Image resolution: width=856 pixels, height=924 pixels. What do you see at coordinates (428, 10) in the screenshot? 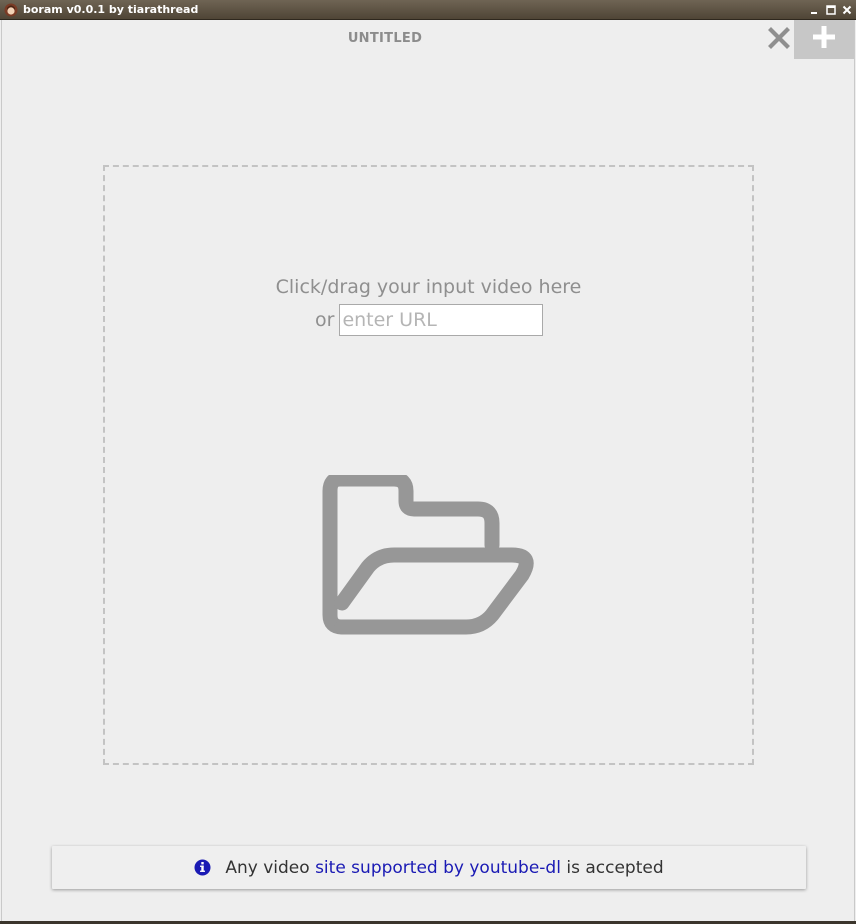
I see `window-titlebar: boram v0.0.1 by tiarathread` at bounding box center [428, 10].